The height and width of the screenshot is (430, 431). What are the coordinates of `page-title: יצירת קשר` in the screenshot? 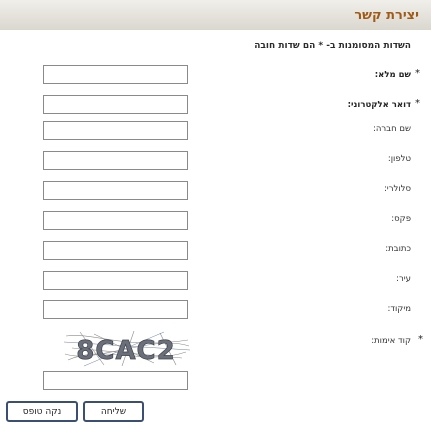 It's located at (386, 15).